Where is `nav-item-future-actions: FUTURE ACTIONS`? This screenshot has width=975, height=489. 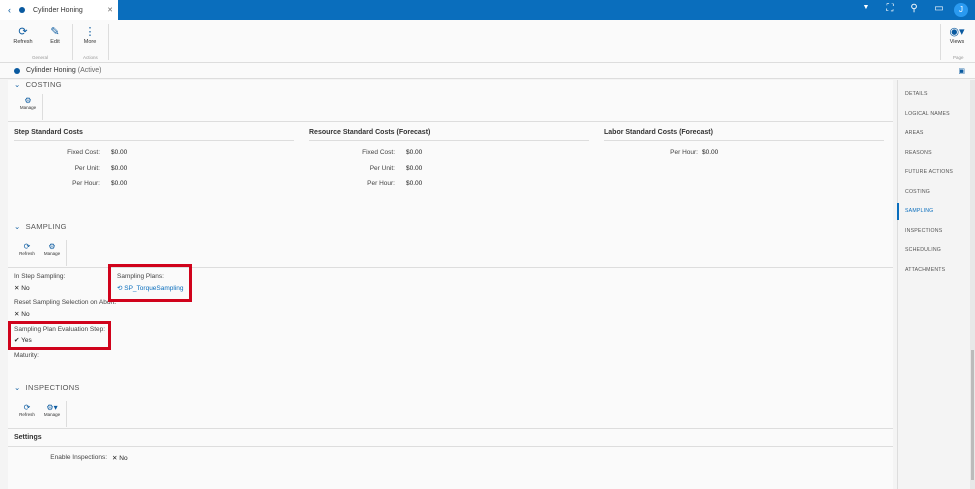 nav-item-future-actions: FUTURE ACTIONS is located at coordinates (929, 172).